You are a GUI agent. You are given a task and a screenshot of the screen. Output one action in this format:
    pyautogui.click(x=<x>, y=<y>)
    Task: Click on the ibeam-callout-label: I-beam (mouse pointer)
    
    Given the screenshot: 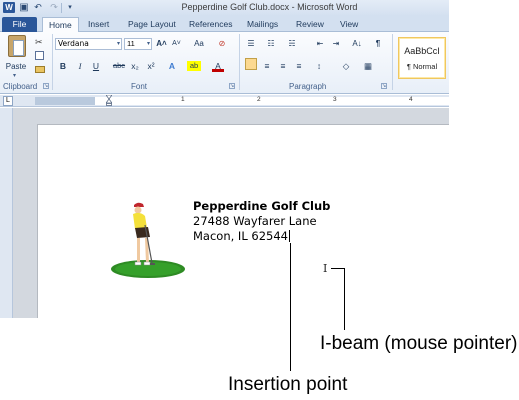 What is the action you would take?
    pyautogui.click(x=419, y=343)
    